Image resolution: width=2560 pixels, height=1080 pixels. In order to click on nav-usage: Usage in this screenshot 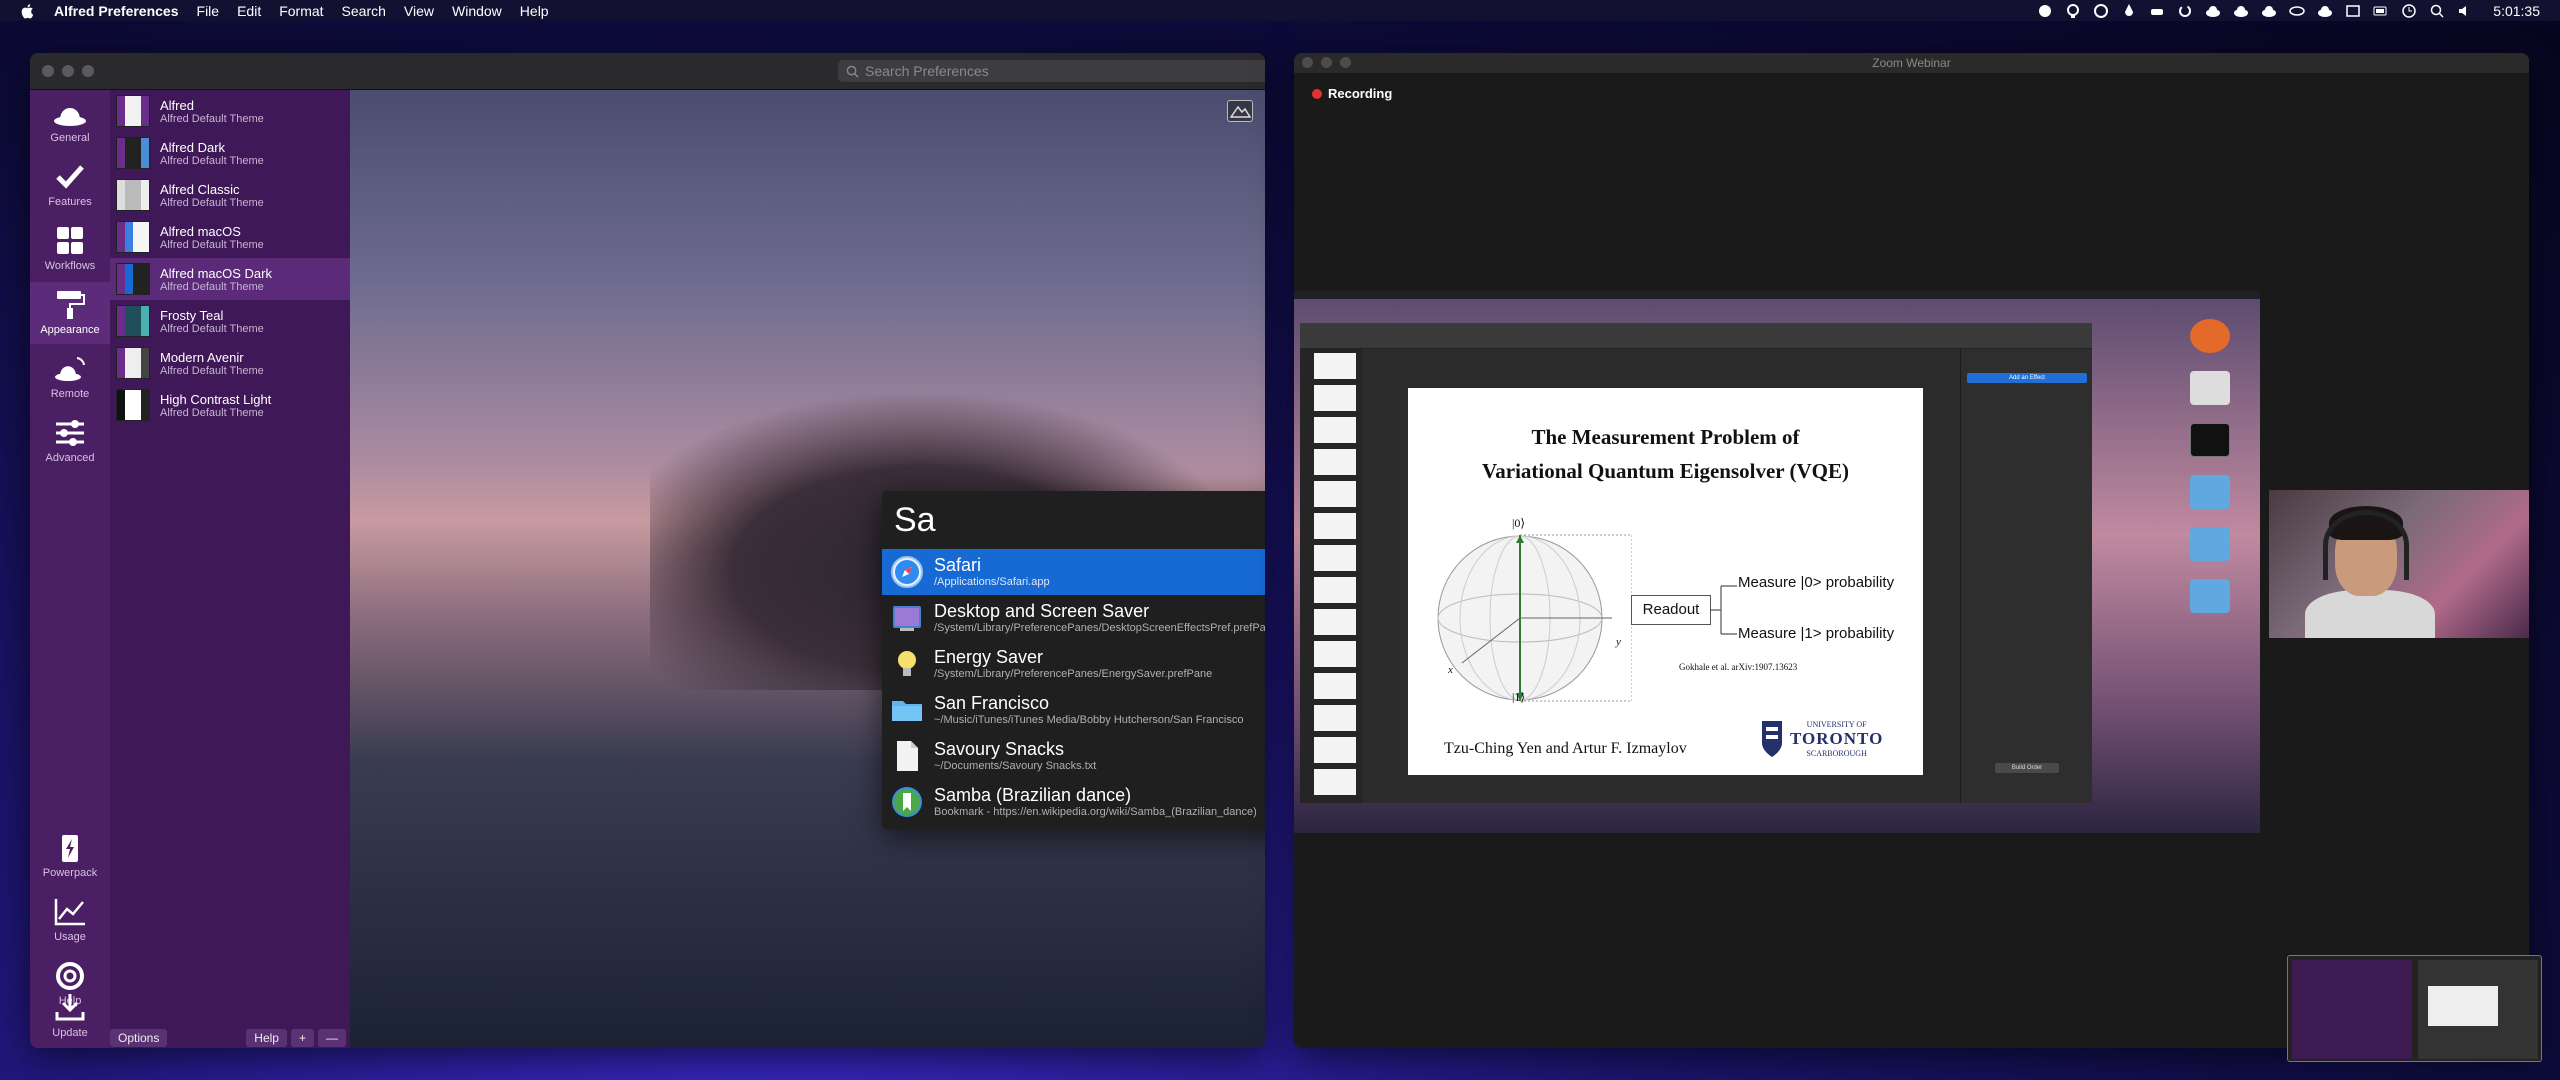, I will do `click(70, 920)`.